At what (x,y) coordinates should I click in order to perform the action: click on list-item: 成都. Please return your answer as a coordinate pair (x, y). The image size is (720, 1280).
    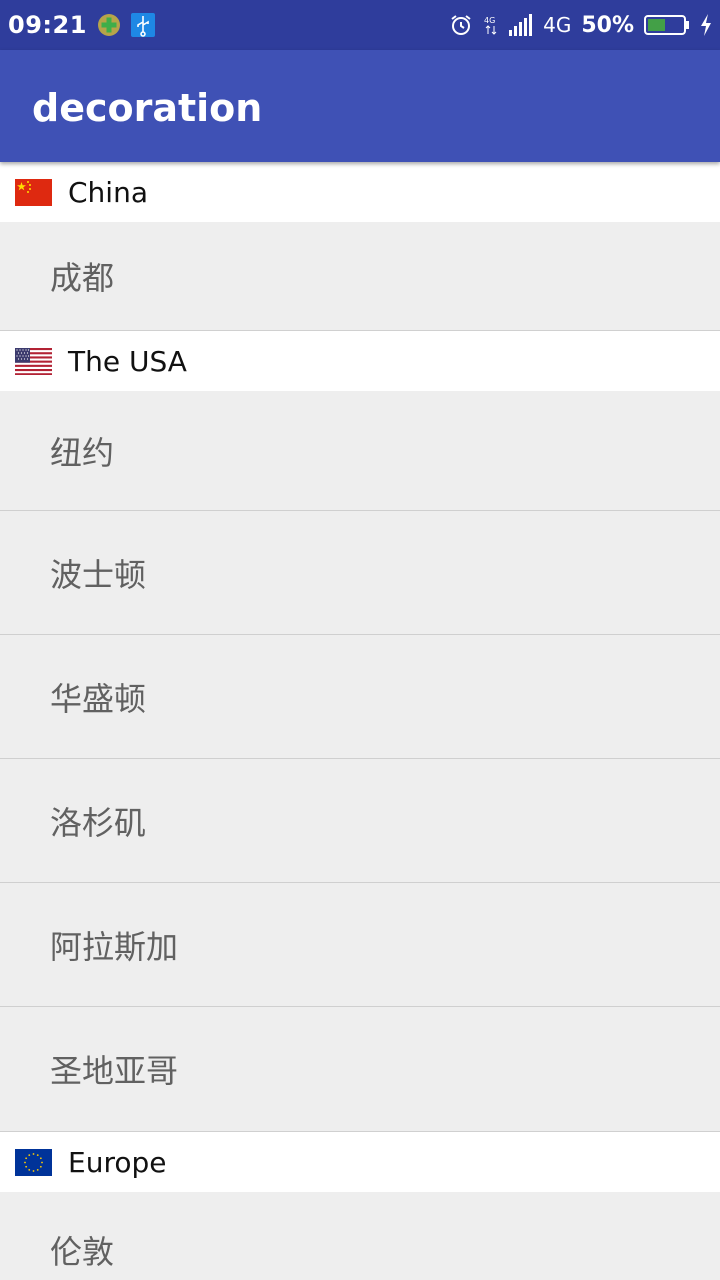
    Looking at the image, I should click on (360, 276).